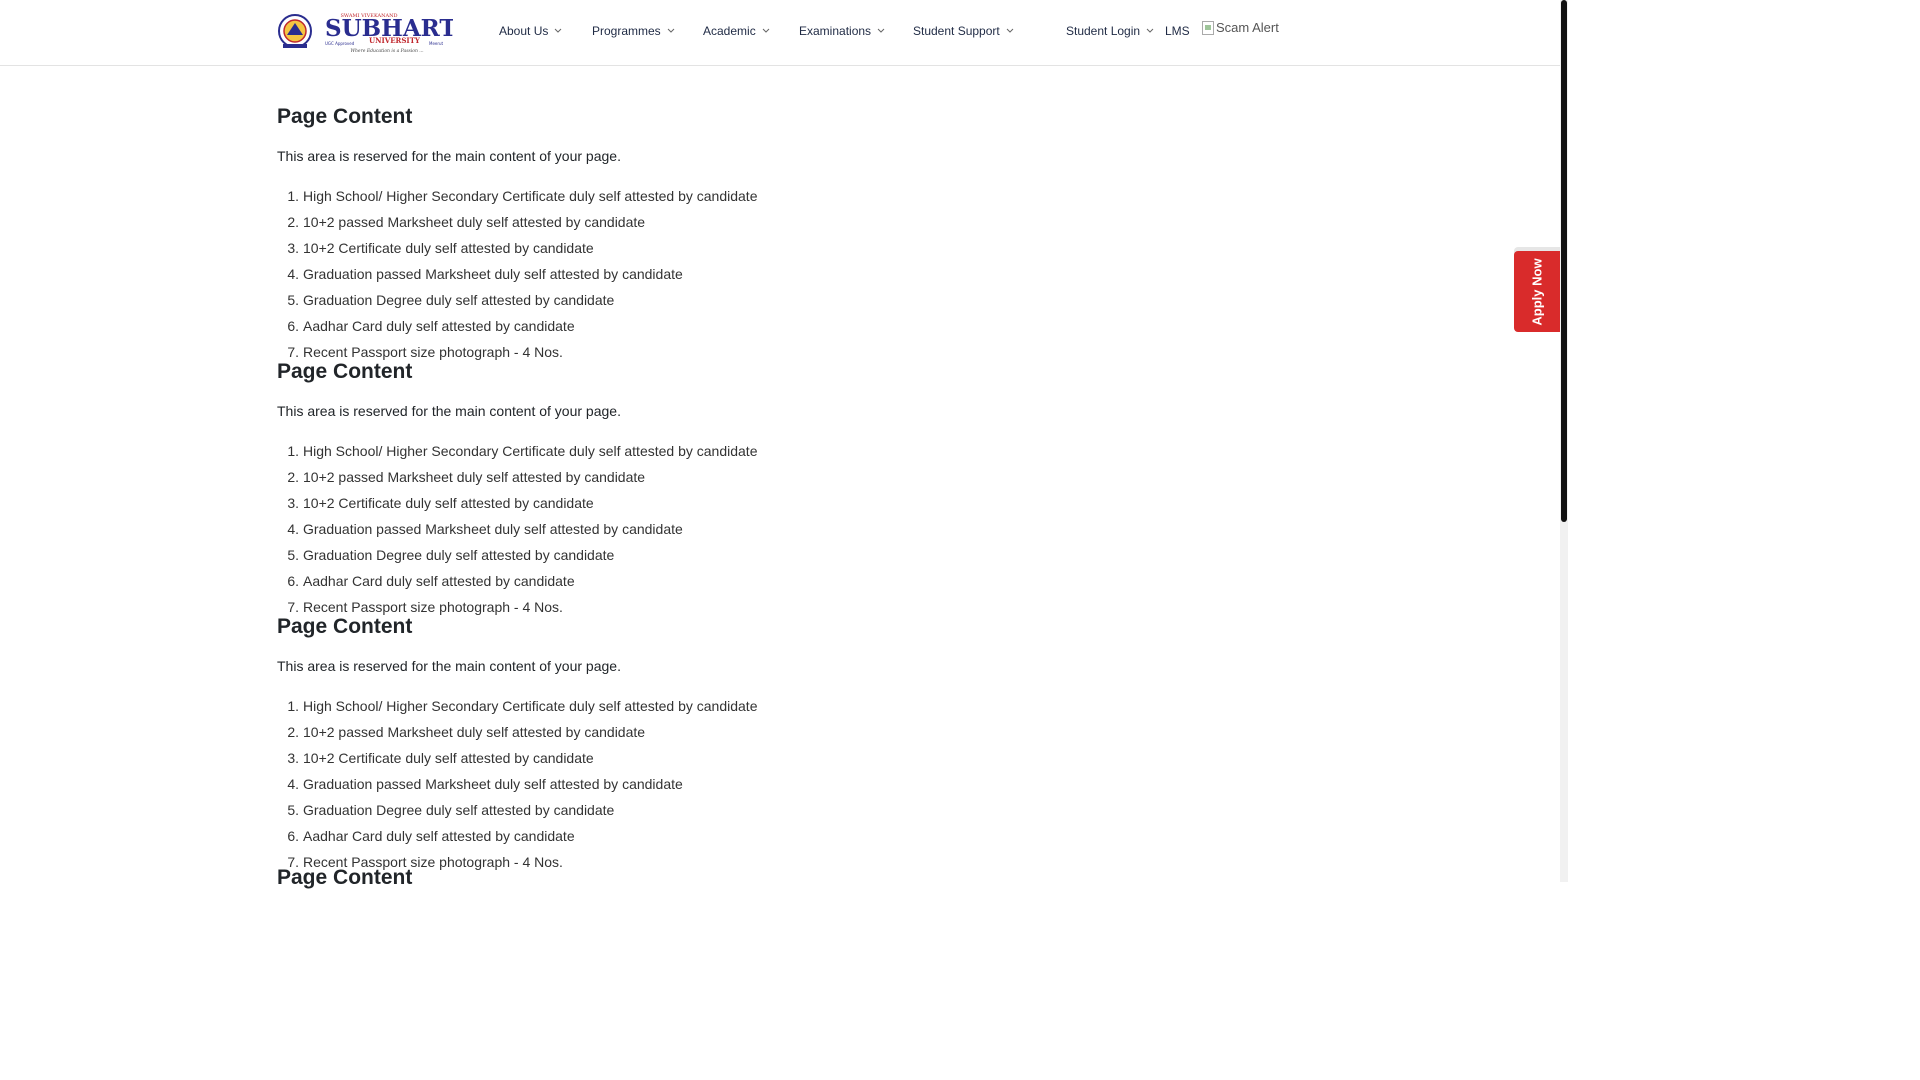 The image size is (1920, 1080). I want to click on apply-now-label: Apply Now, so click(1537, 291).